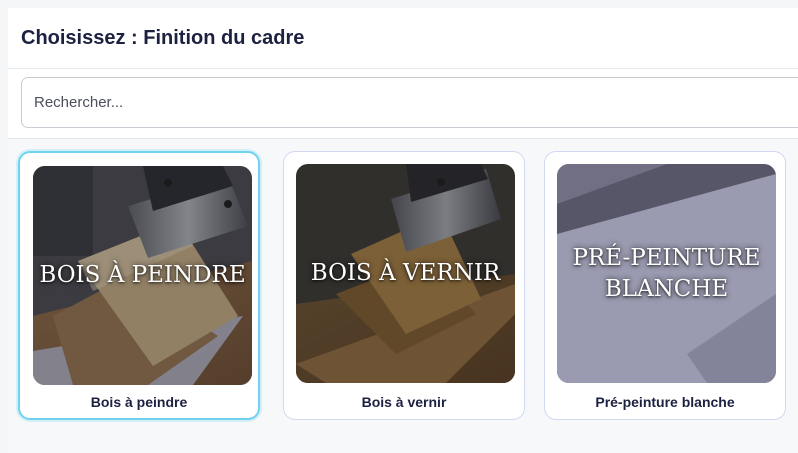 The image size is (798, 453). I want to click on option-image-bois-a-vernir: BOIS À VERNIR, so click(405, 273).